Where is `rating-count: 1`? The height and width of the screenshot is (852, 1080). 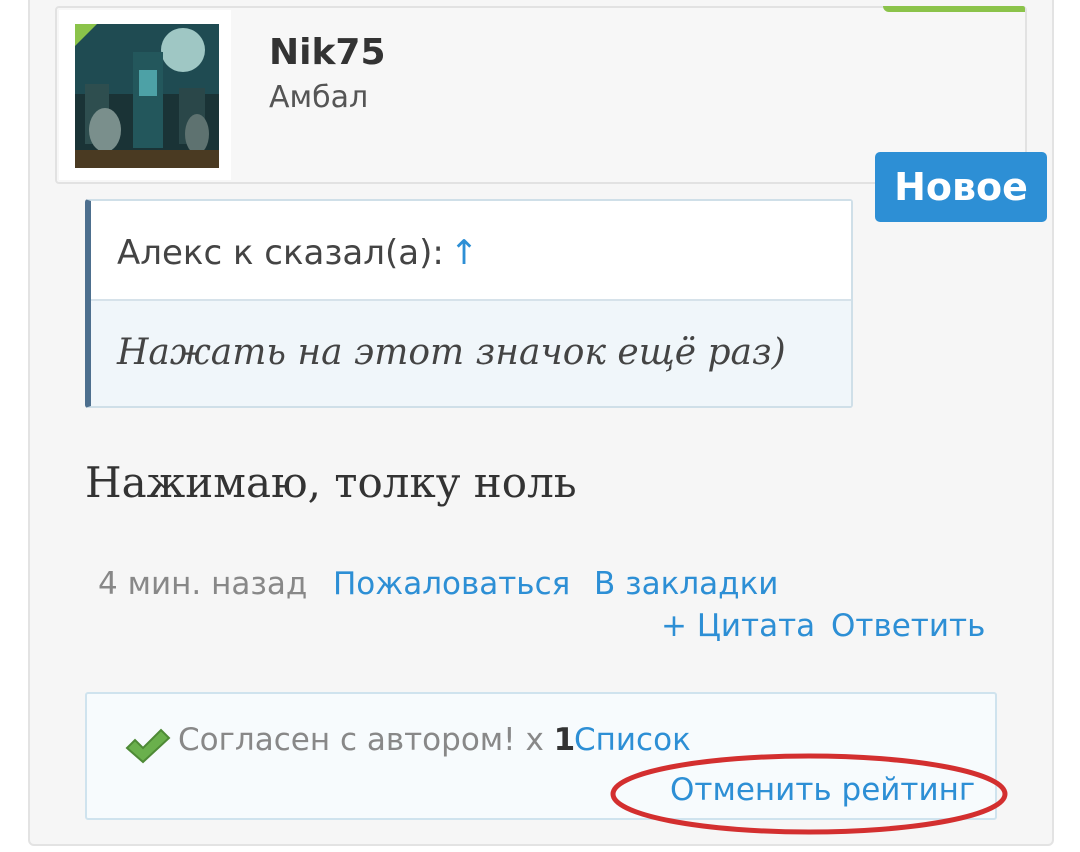
rating-count: 1 is located at coordinates (564, 740).